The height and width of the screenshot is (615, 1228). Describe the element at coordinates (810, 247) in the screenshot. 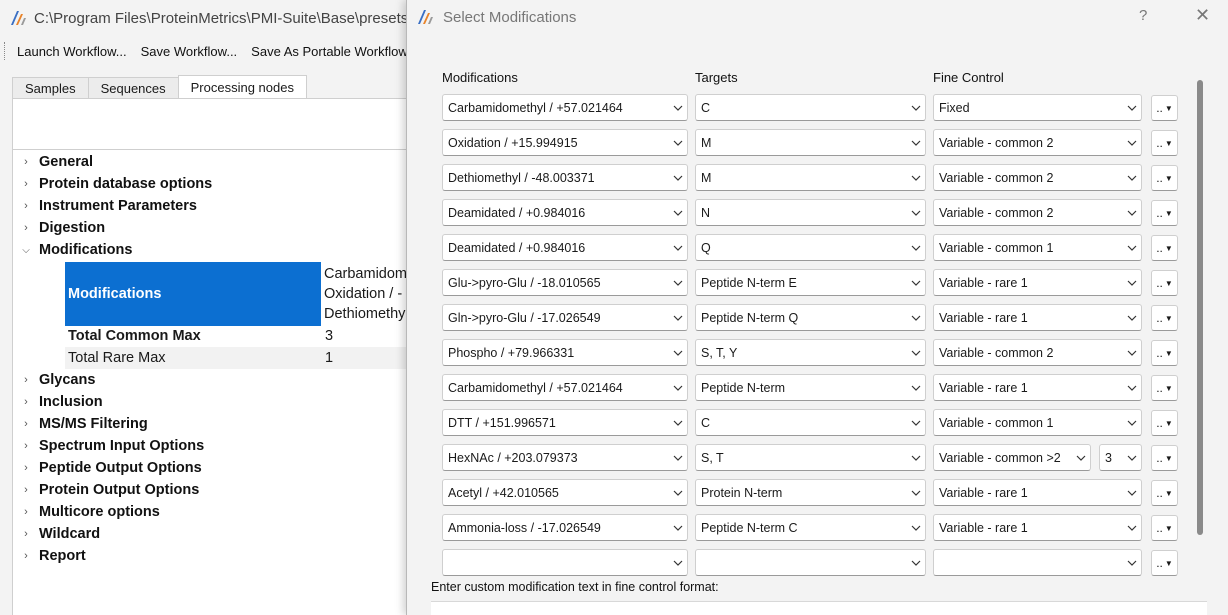

I see `target-select: Q` at that location.